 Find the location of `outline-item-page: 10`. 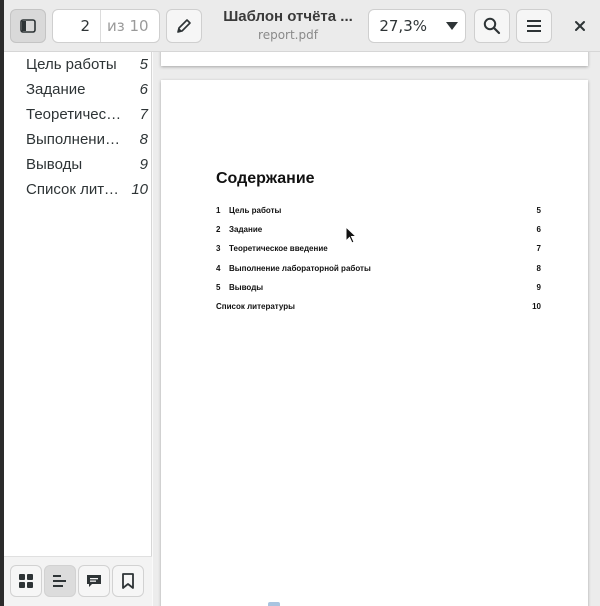

outline-item-page: 10 is located at coordinates (139, 189).